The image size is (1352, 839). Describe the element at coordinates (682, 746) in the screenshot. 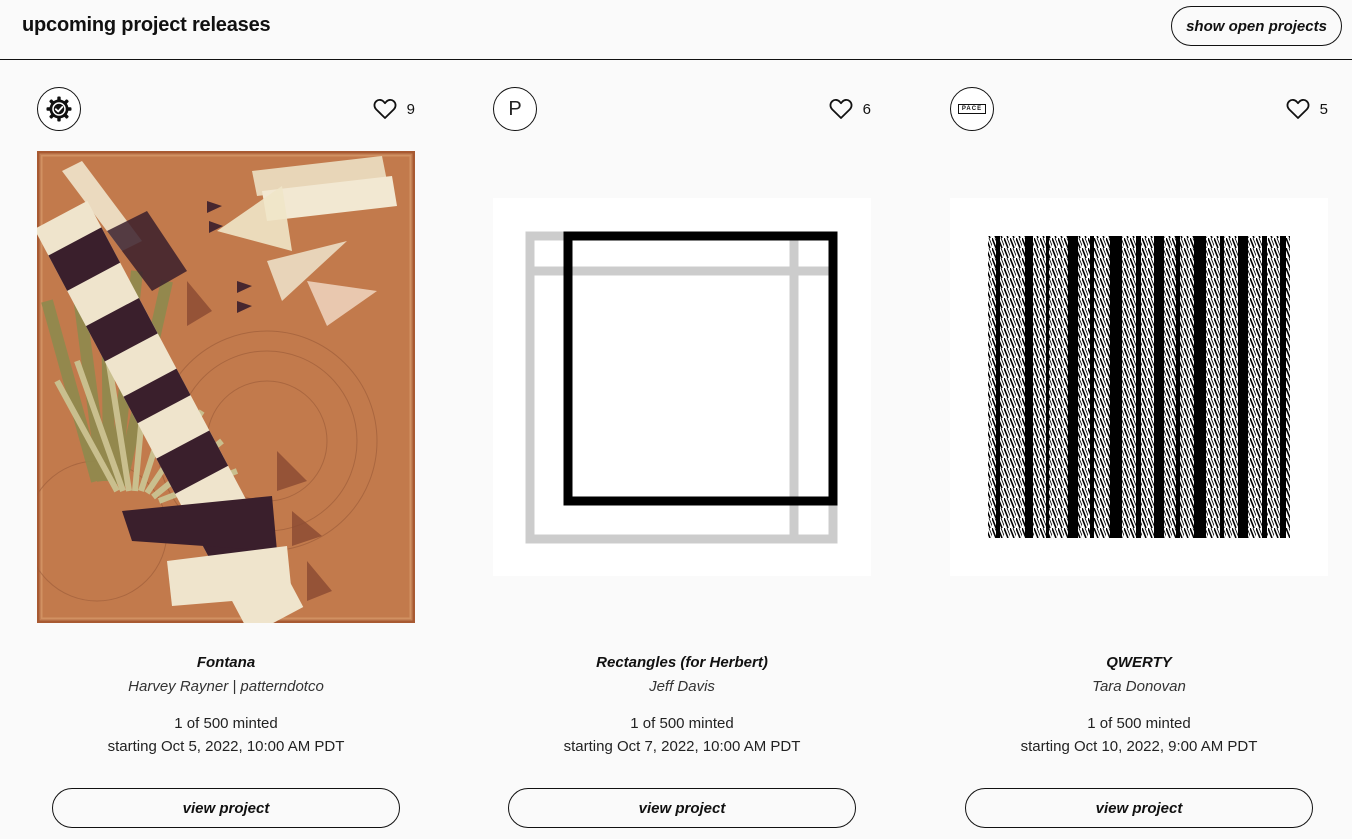

I see `start-date: starting Oct 7, 2022, 10:00 AM PDT` at that location.